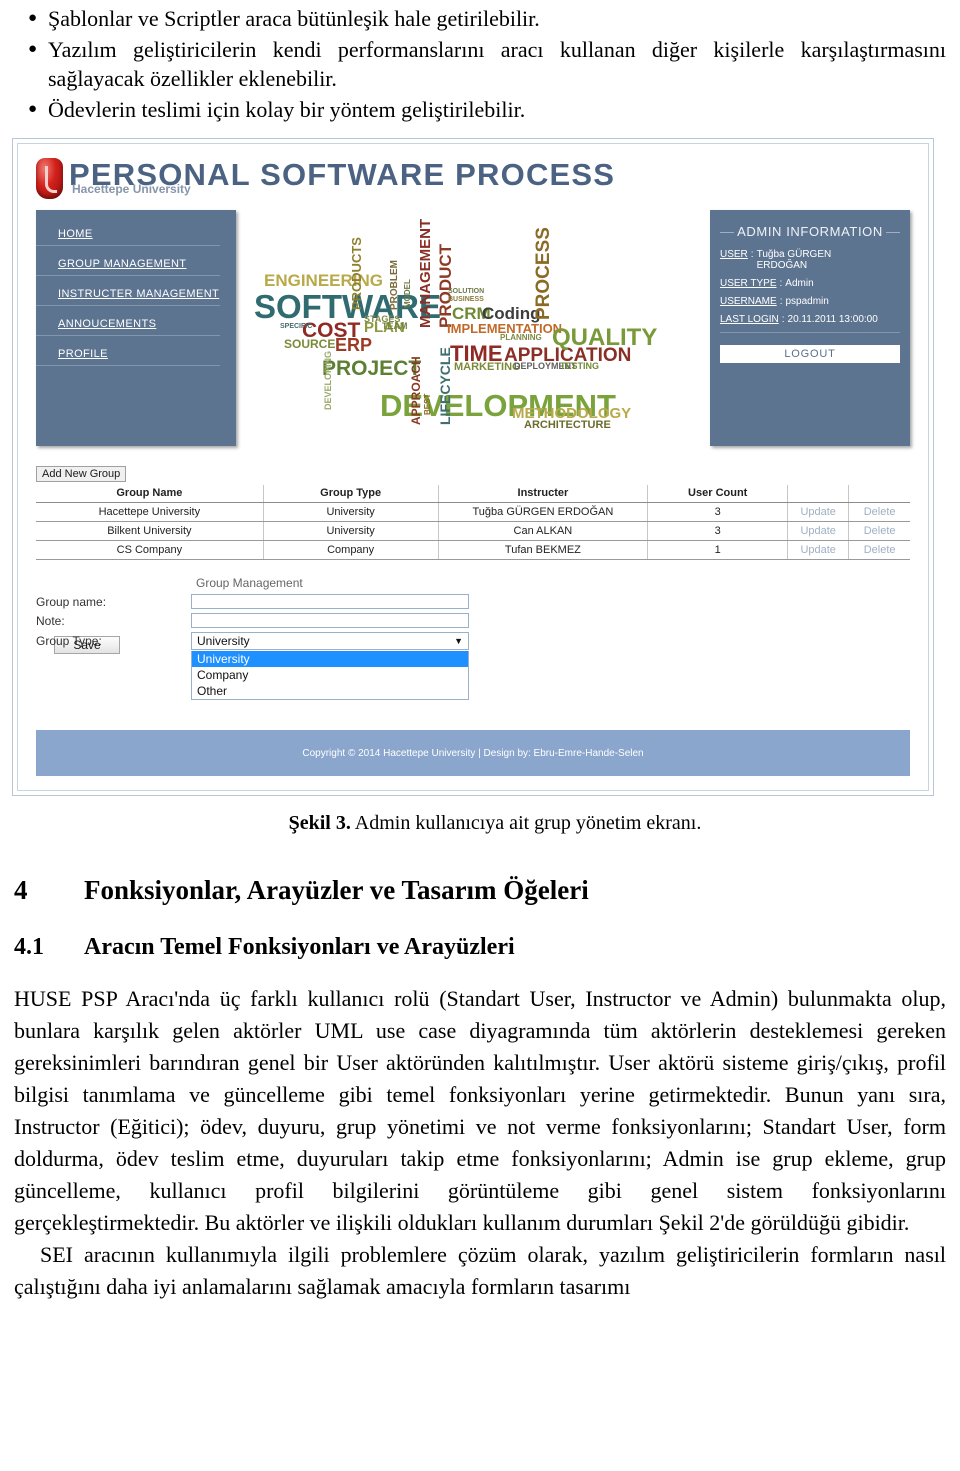 The height and width of the screenshot is (1471, 960). I want to click on form-title: Group Management, so click(249, 583).